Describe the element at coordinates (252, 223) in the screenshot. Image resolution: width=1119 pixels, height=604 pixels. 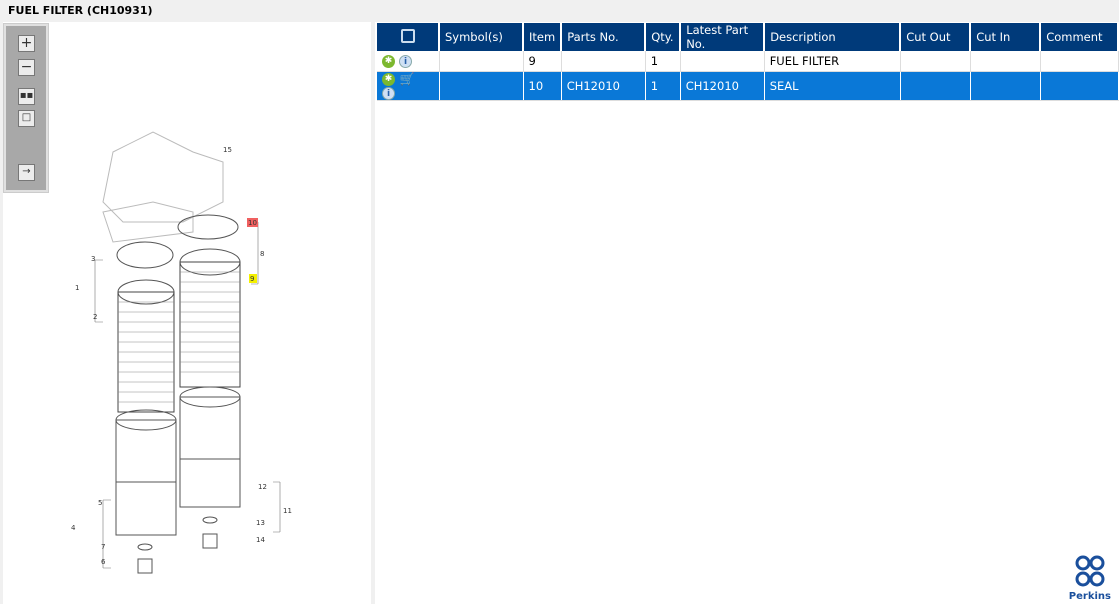
I see `callout-10: 10` at that location.